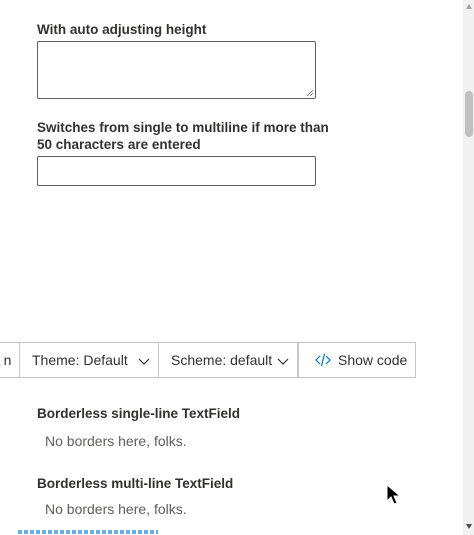 Image resolution: width=474 pixels, height=535 pixels. Describe the element at coordinates (469, 114) in the screenshot. I see `scrollbar-thumb` at that location.